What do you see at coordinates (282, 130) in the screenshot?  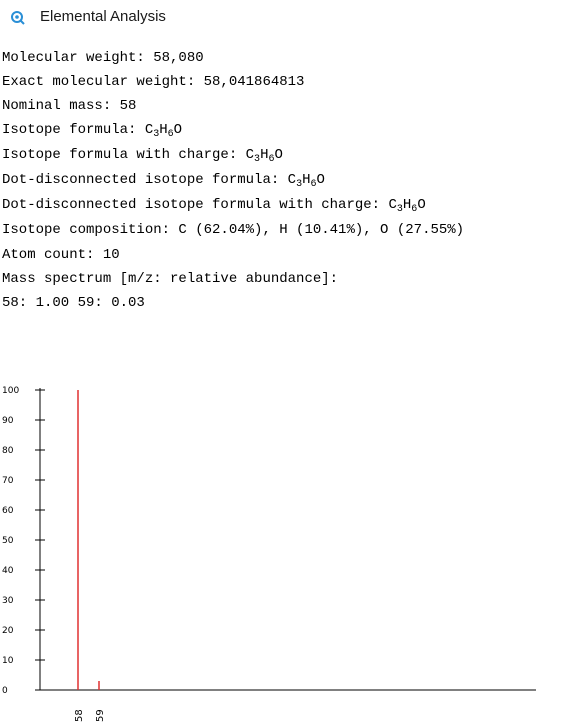 I see `isotope-formula: Isotope formula: C3H6O` at bounding box center [282, 130].